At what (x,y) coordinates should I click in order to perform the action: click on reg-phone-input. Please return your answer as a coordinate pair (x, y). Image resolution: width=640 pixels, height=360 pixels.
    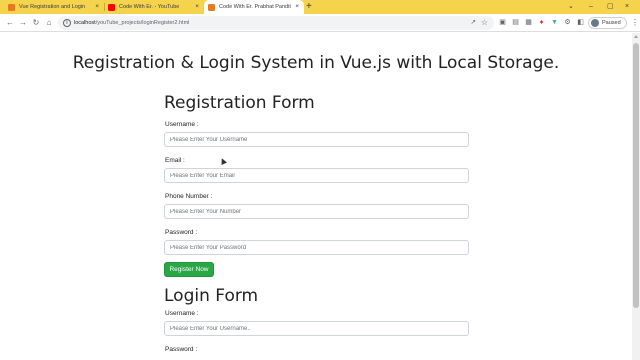
    Looking at the image, I should click on (316, 211).